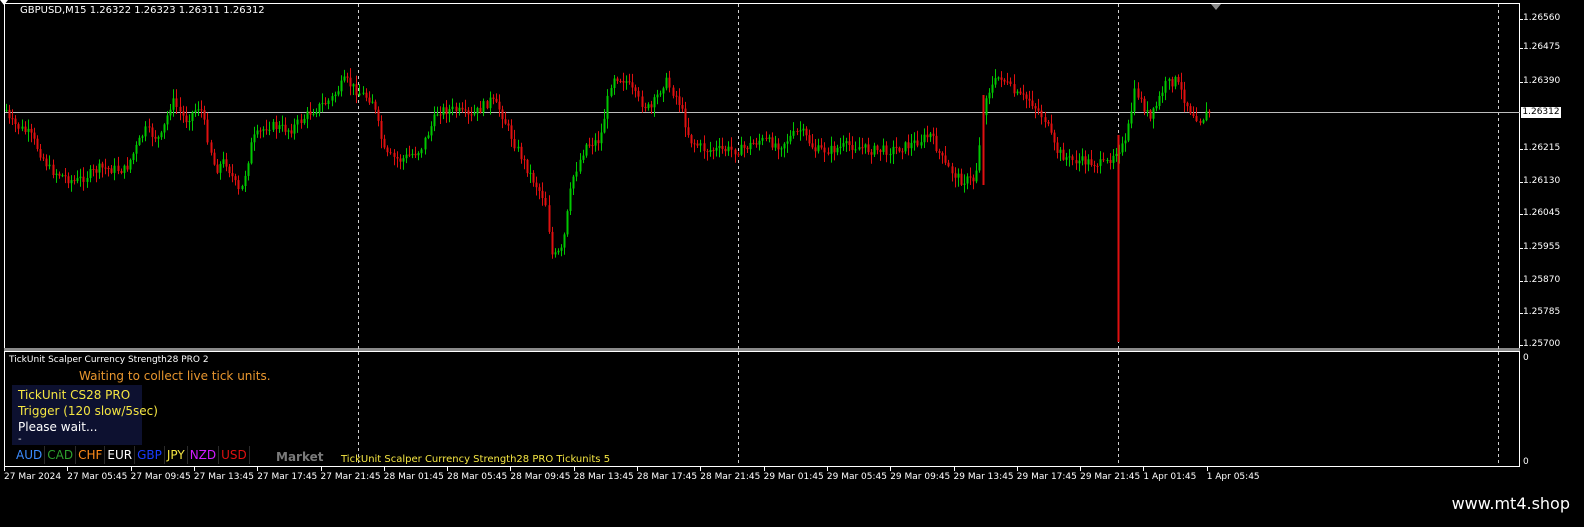  Describe the element at coordinates (150, 455) in the screenshot. I see `currency-button-gbp: GBP` at that location.